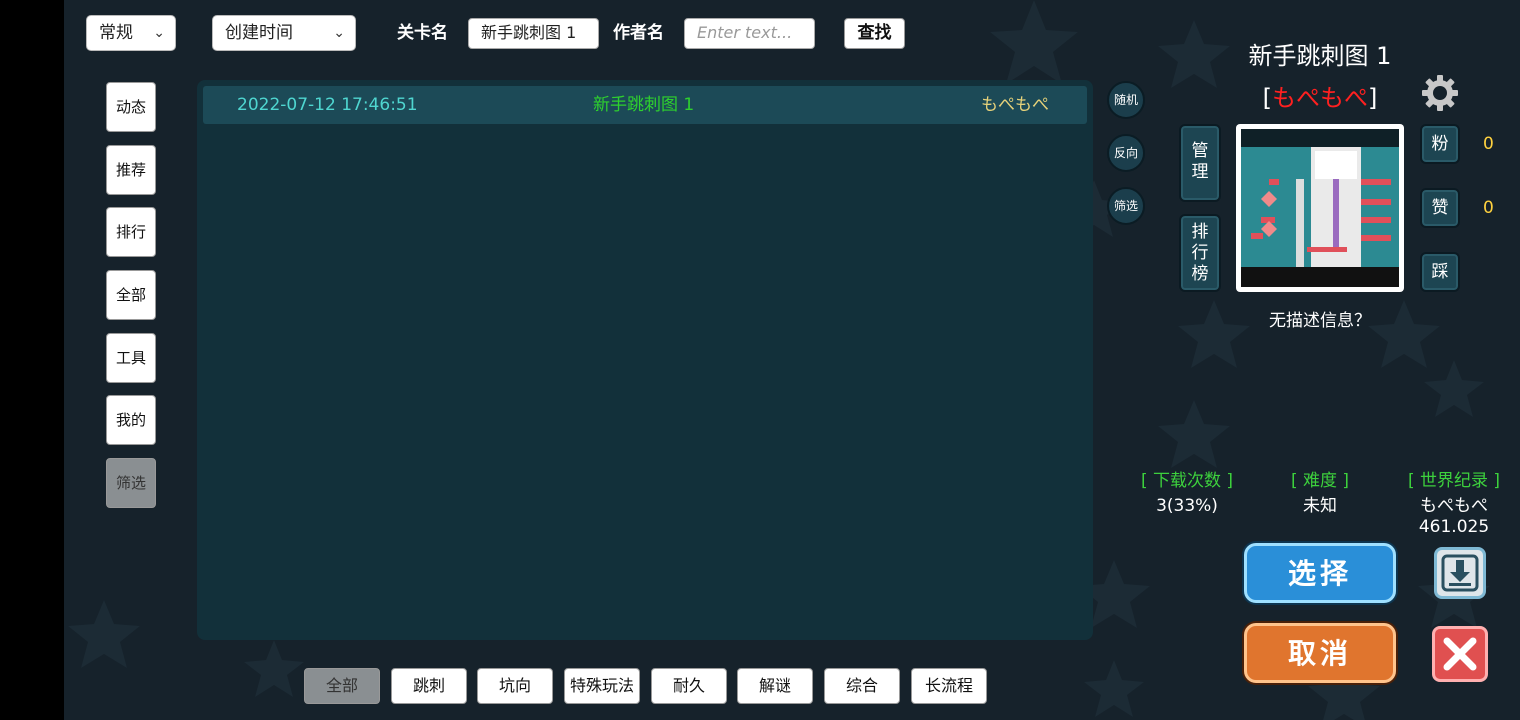  What do you see at coordinates (116, 33) in the screenshot?
I see `sort-mode-value: 常规` at bounding box center [116, 33].